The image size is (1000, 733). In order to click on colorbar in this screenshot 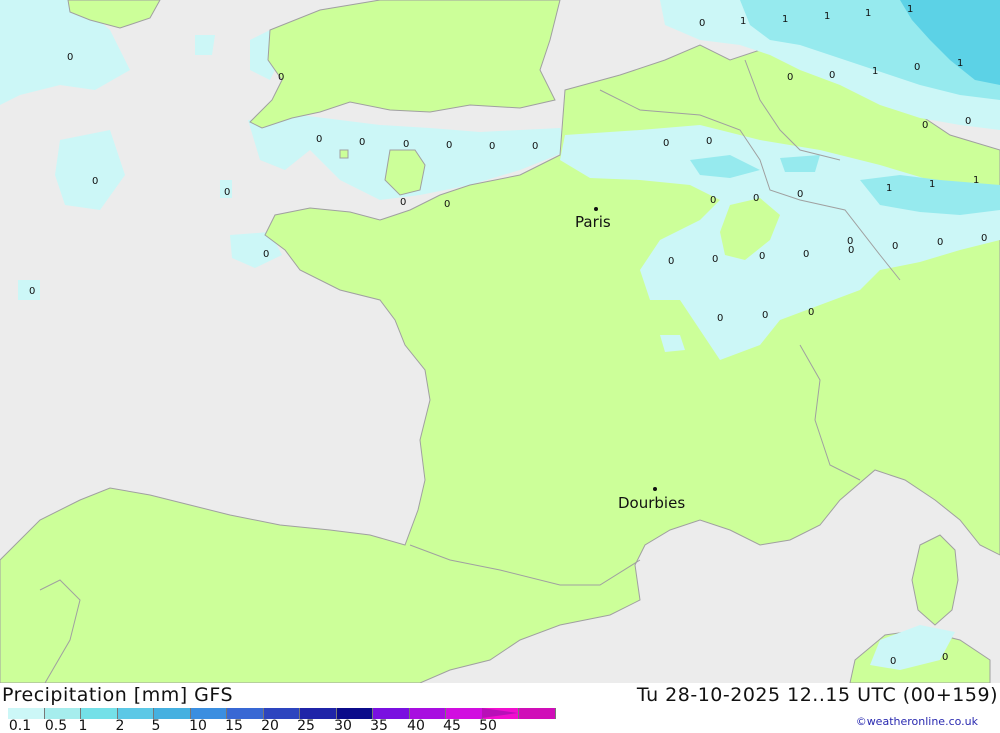, I will do `click(282, 713)`.